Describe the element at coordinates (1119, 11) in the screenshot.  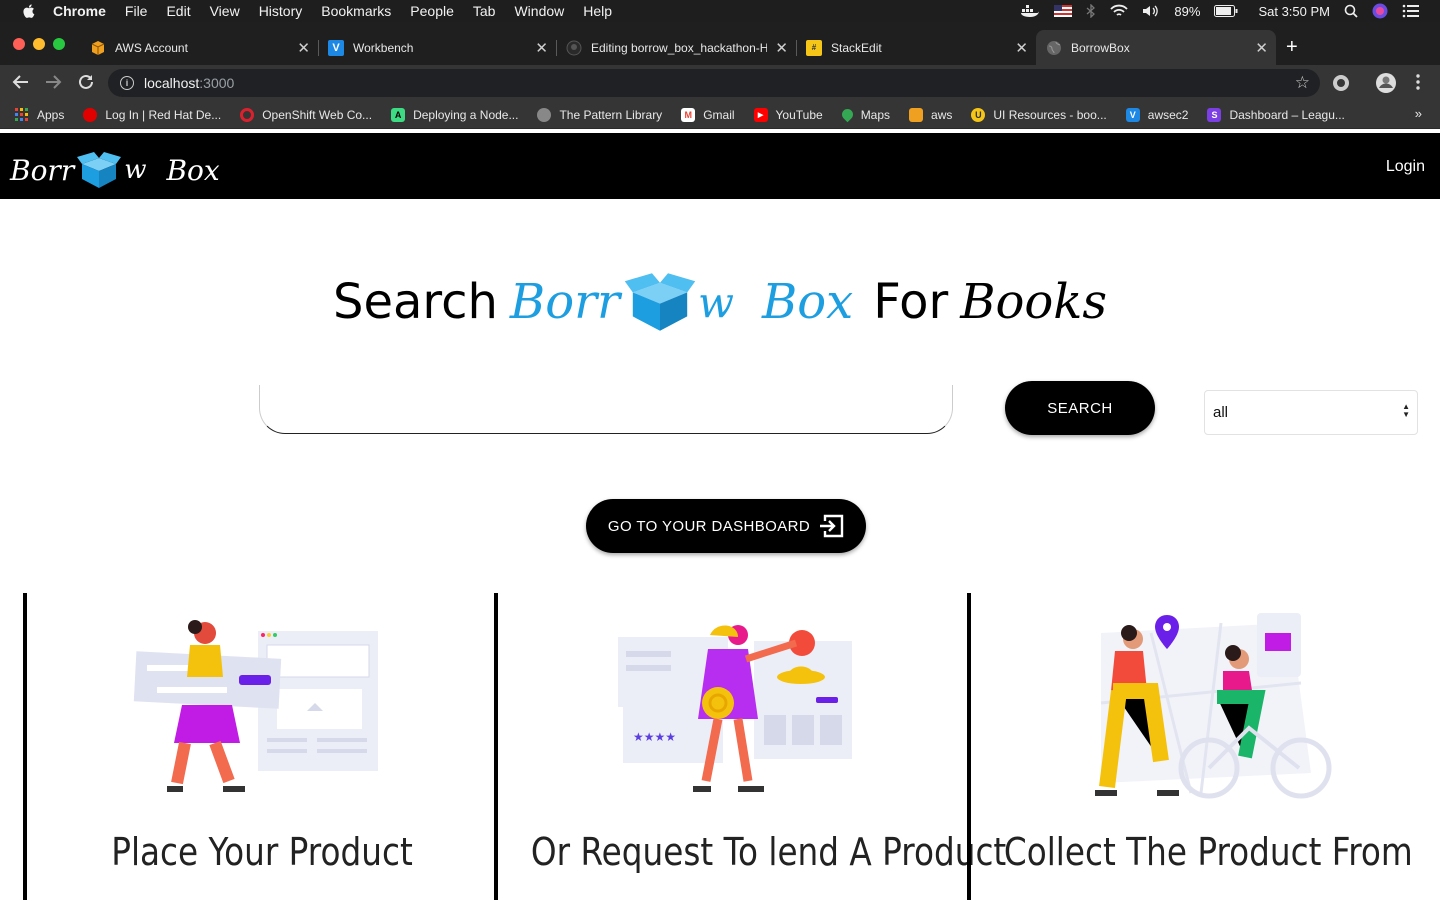
I see `wifi-icon` at that location.